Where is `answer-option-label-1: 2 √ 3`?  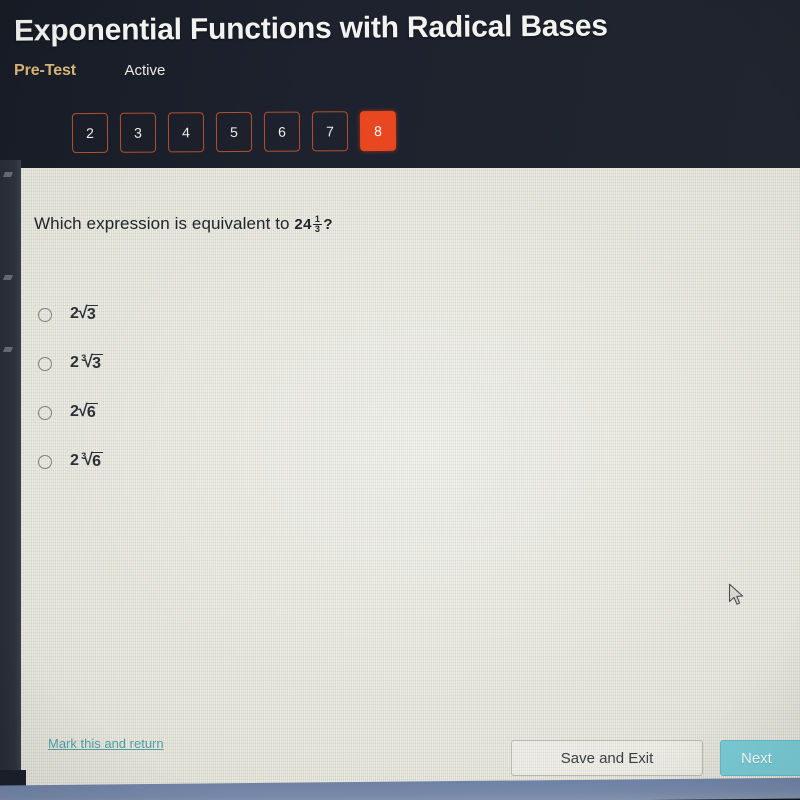 answer-option-label-1: 2 √ 3 is located at coordinates (84, 313).